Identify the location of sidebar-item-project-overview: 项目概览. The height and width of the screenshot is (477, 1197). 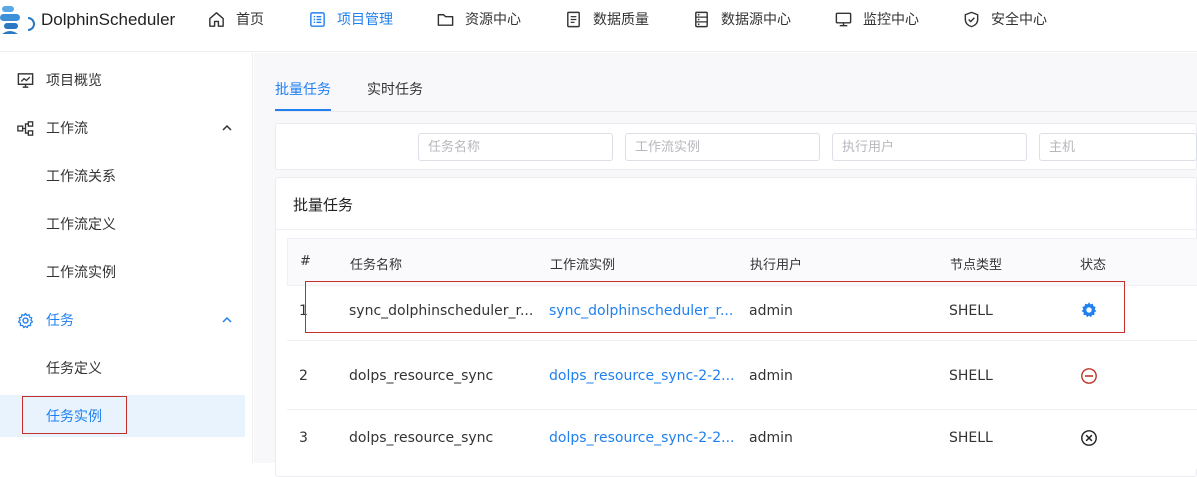
(122, 80).